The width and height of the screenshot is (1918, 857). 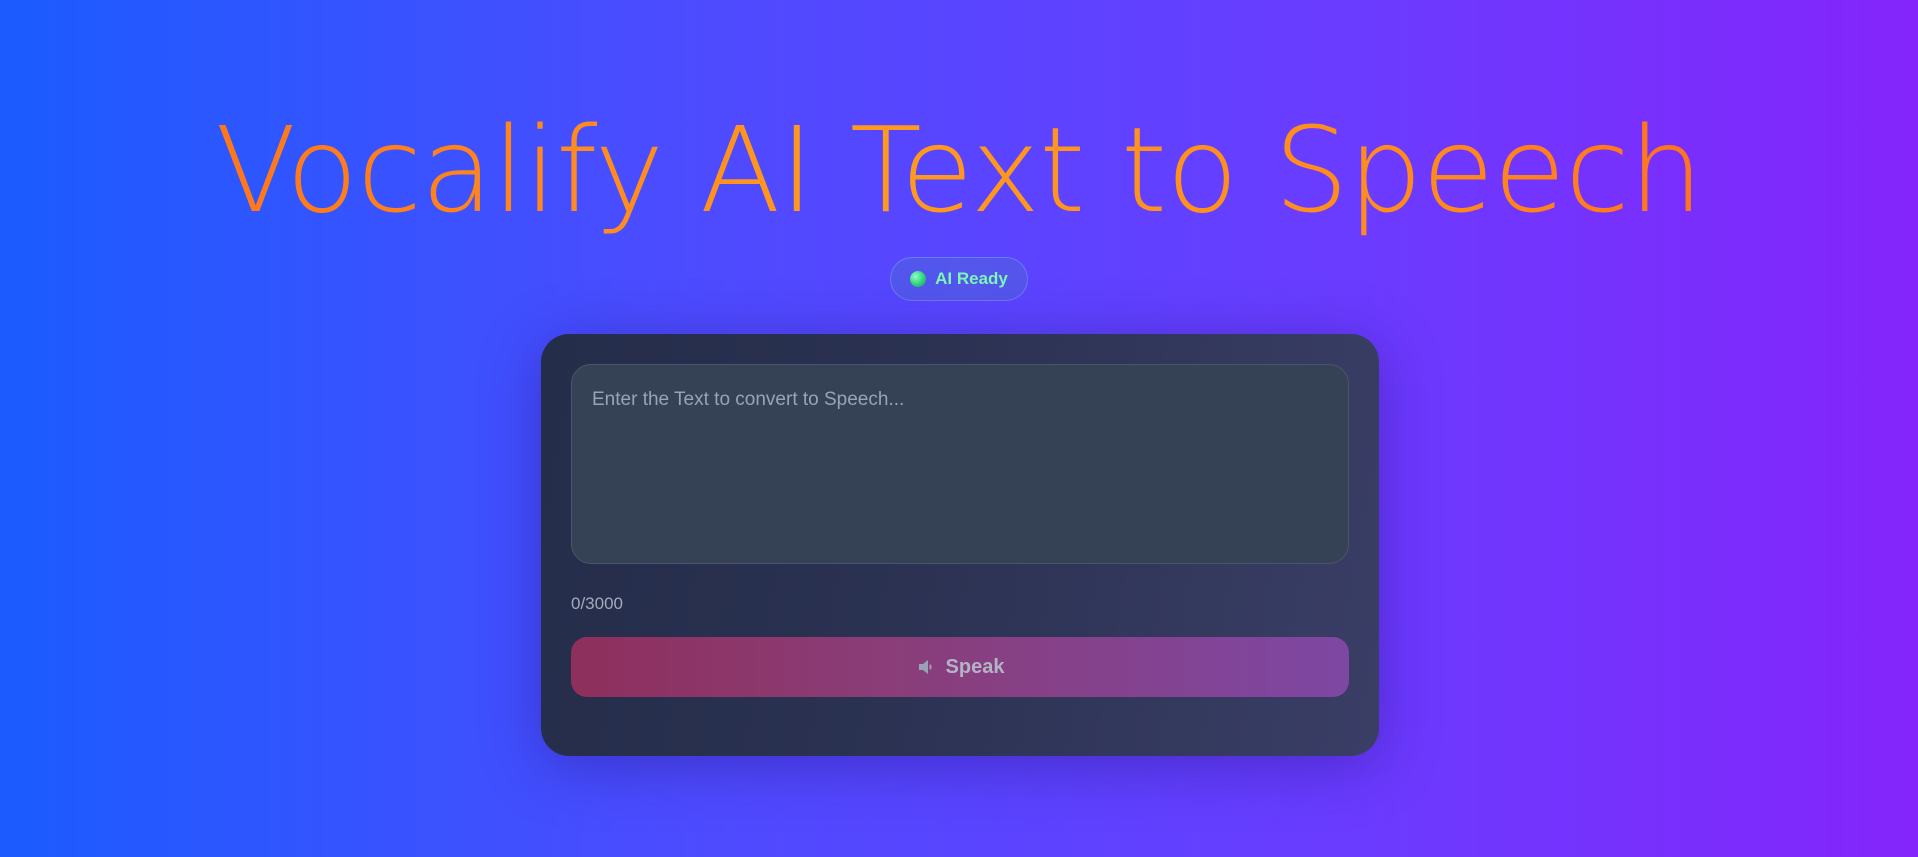 I want to click on text-input, so click(x=960, y=464).